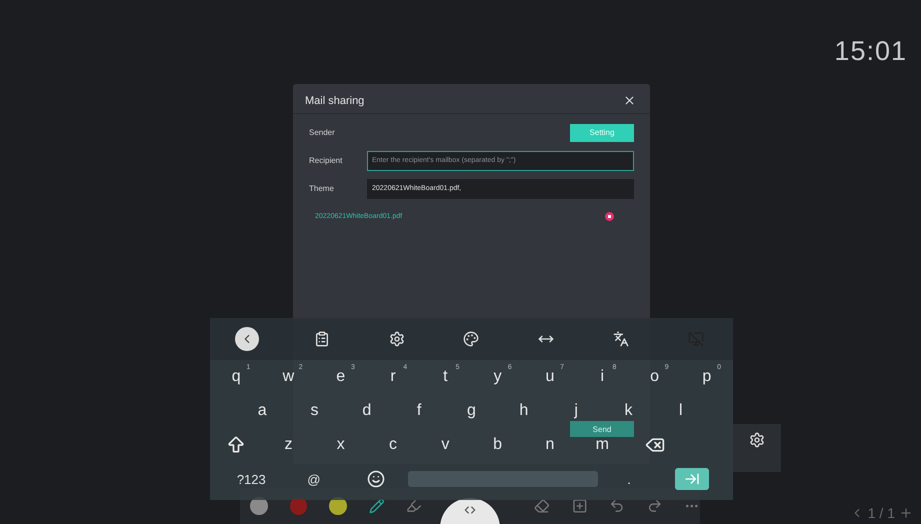 This screenshot has height=524, width=921. What do you see at coordinates (393, 445) in the screenshot?
I see `keyboard-key: c` at bounding box center [393, 445].